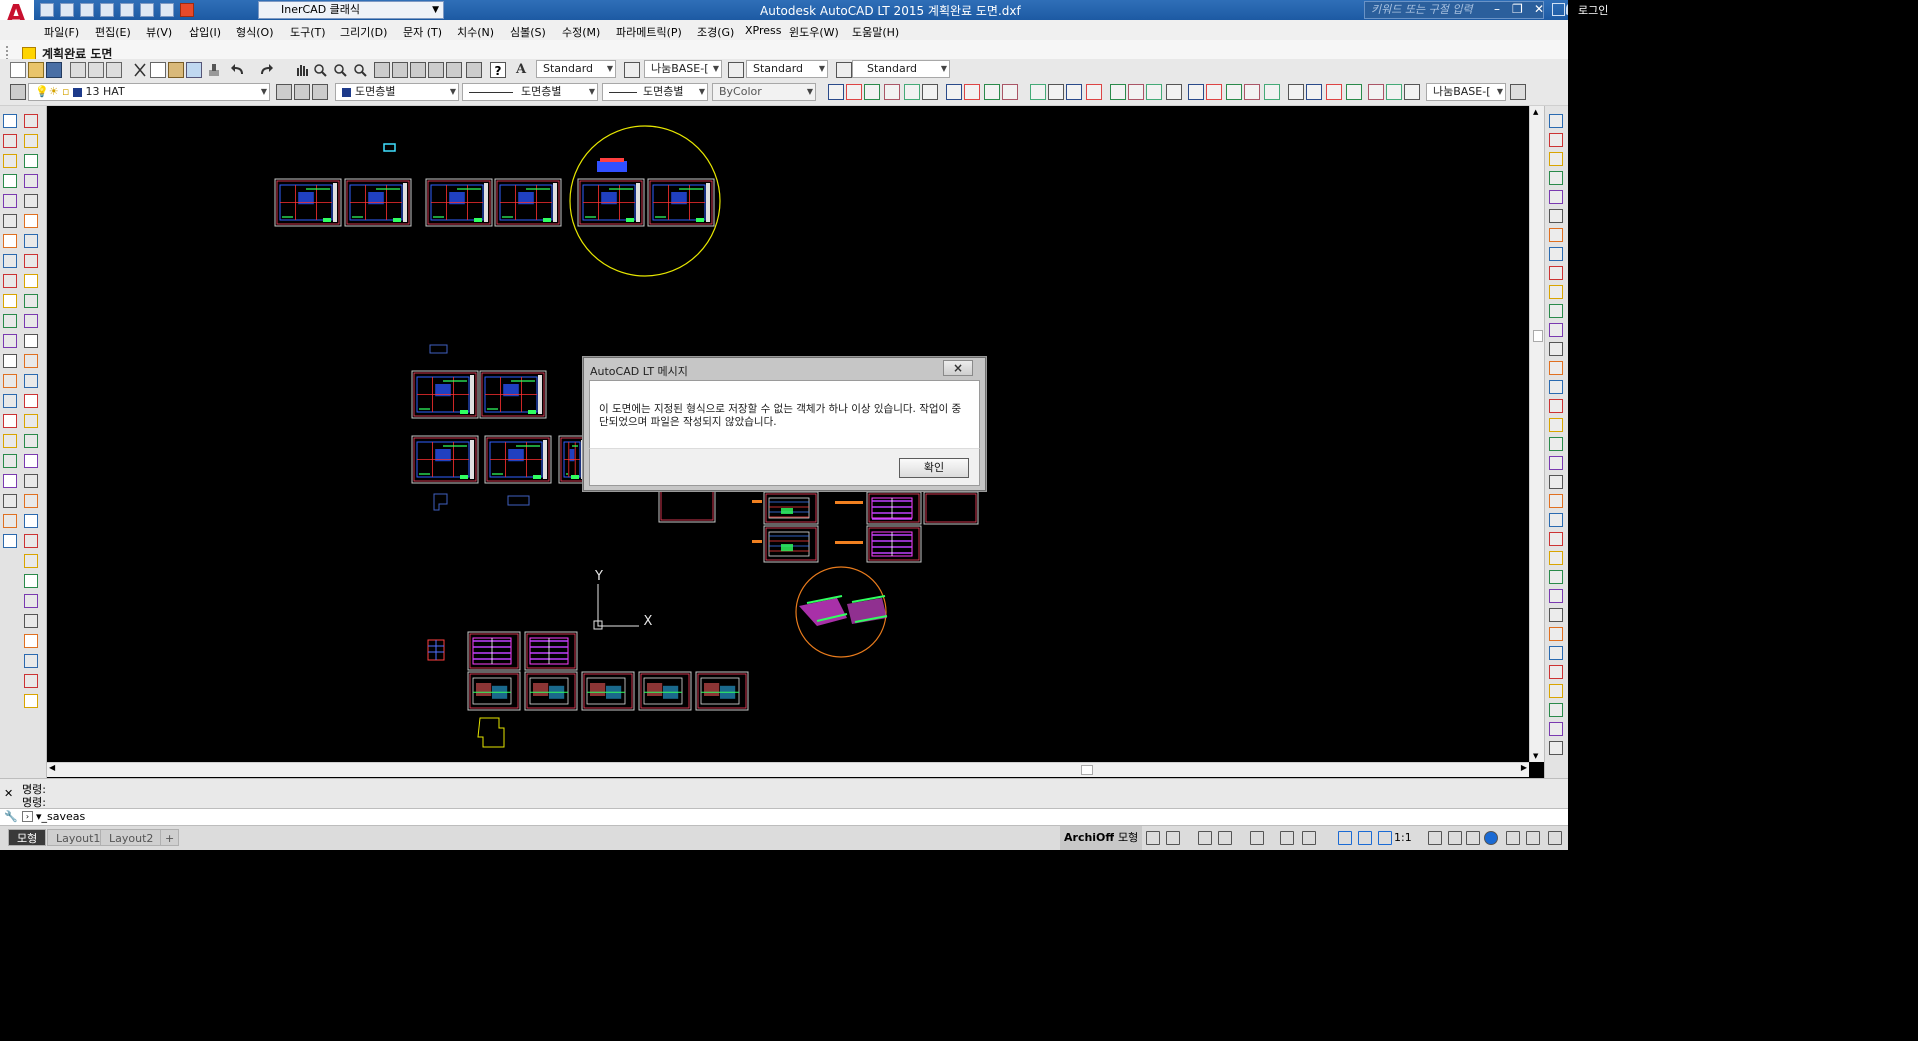 The width and height of the screenshot is (1918, 1041). I want to click on menu-insert: 삽입(I), so click(205, 32).